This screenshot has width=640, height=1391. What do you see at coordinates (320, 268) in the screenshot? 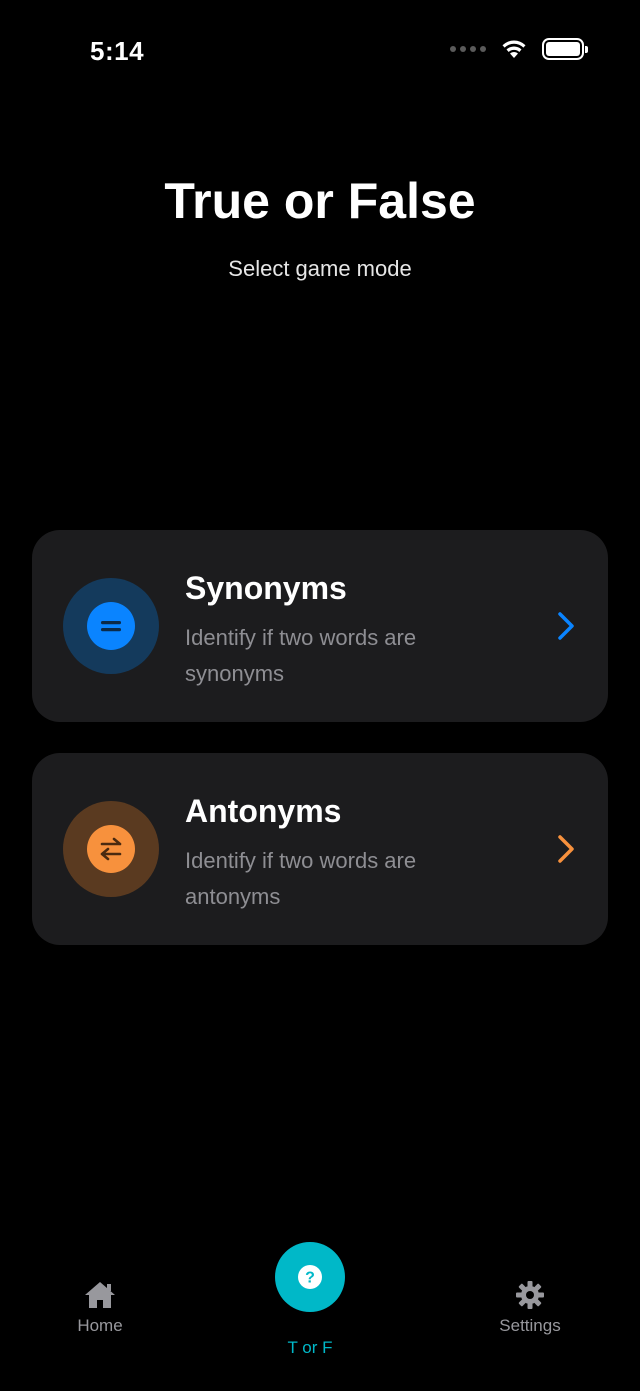
I see `page-subtitle: Select game mode` at bounding box center [320, 268].